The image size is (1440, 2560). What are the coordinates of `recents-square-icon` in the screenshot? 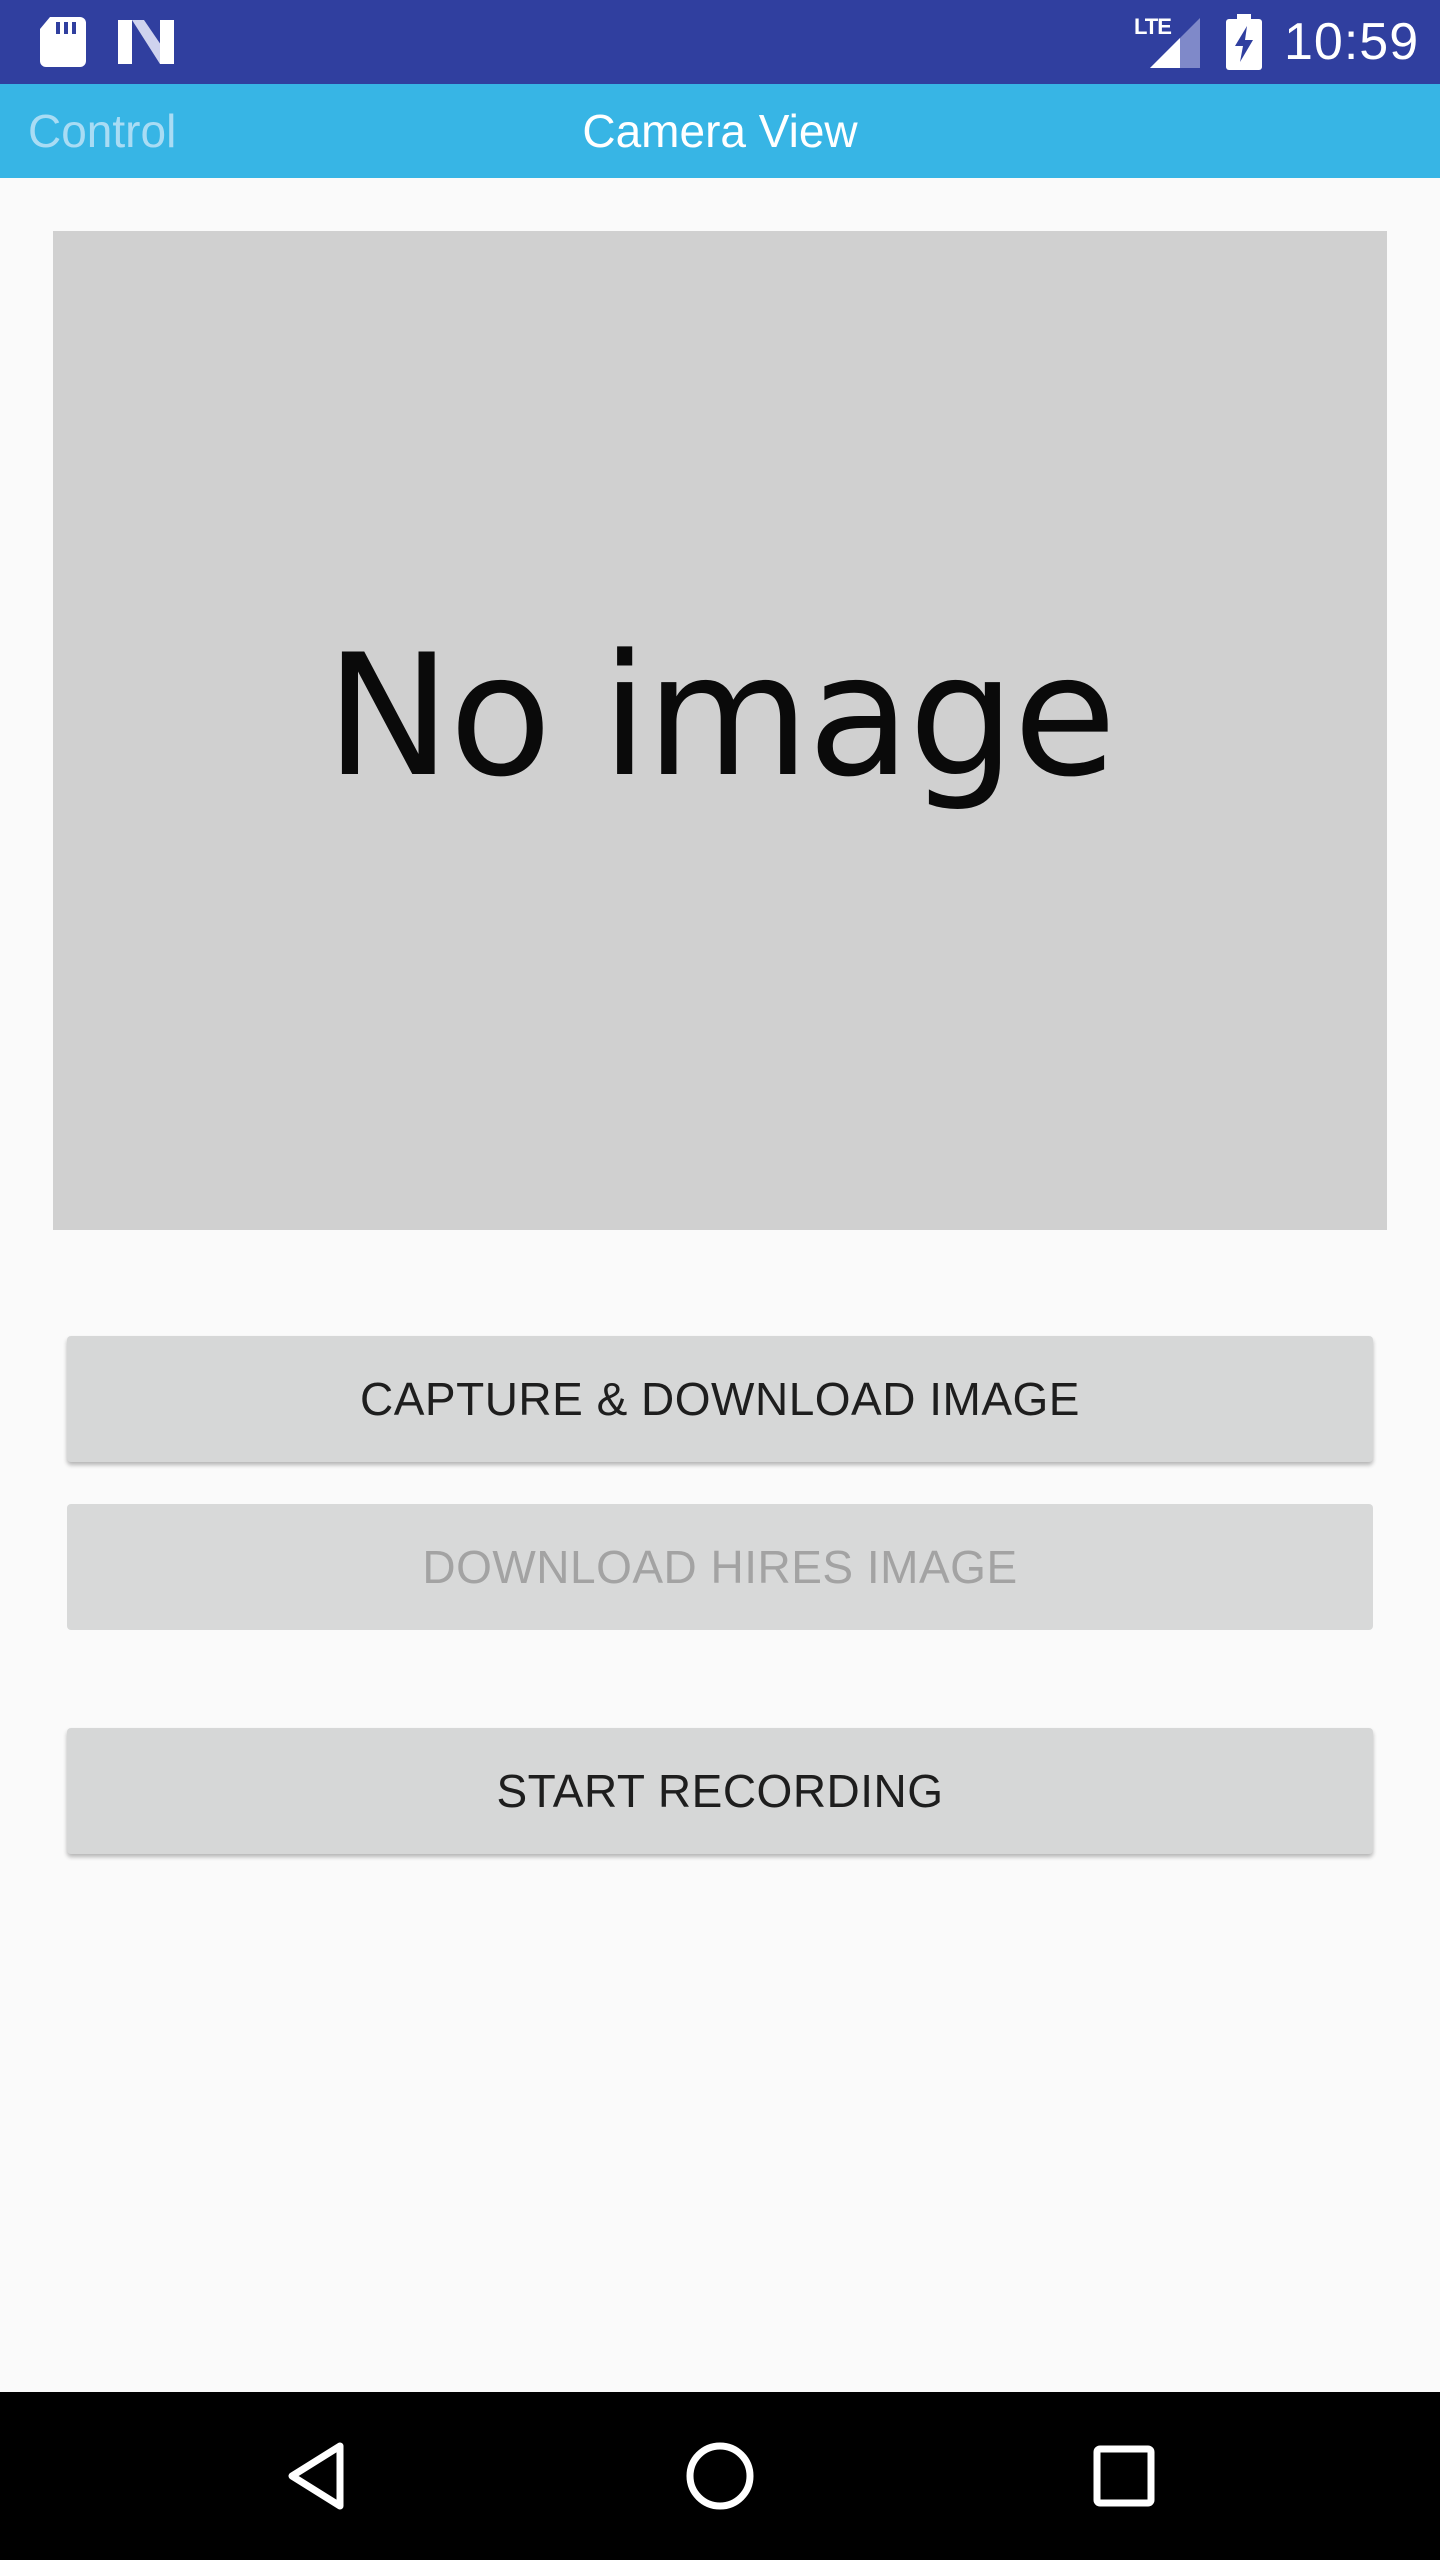 It's located at (1124, 2476).